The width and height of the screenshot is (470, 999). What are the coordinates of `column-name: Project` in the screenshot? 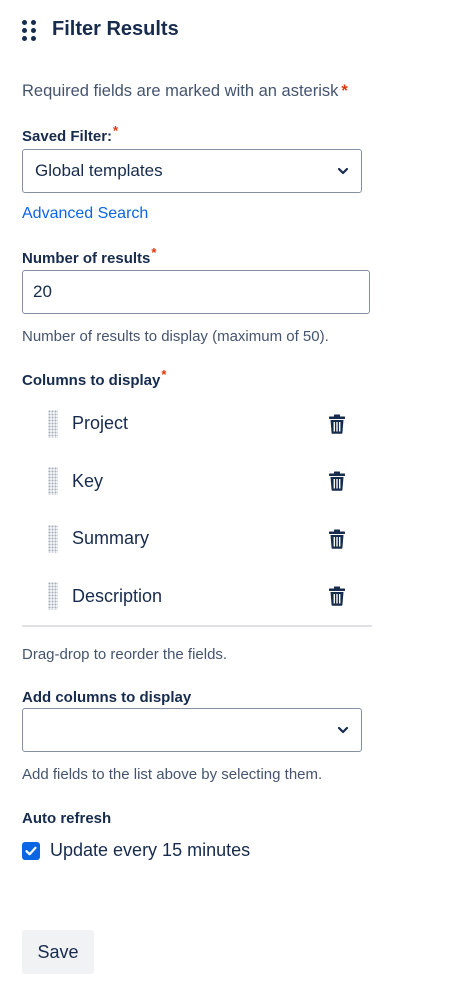 It's located at (100, 423).